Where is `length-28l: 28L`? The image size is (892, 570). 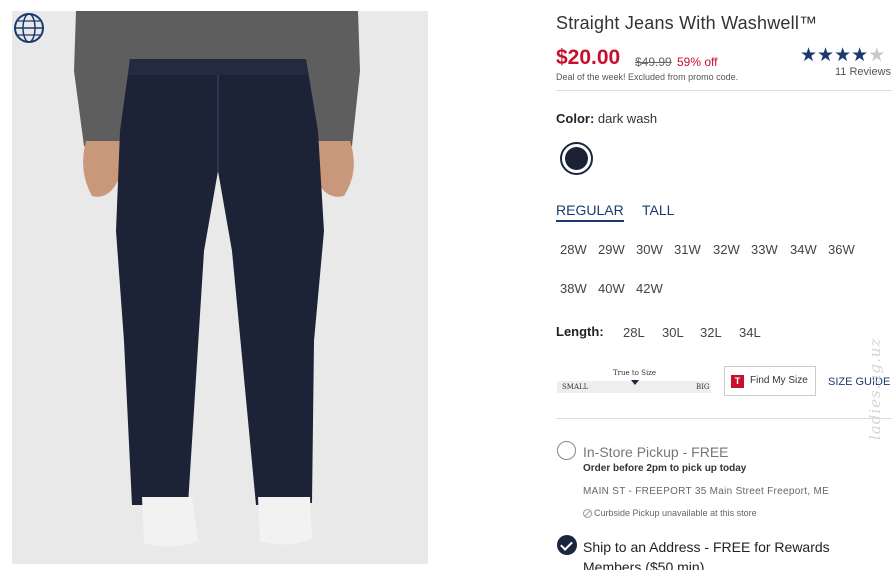 length-28l: 28L is located at coordinates (634, 332).